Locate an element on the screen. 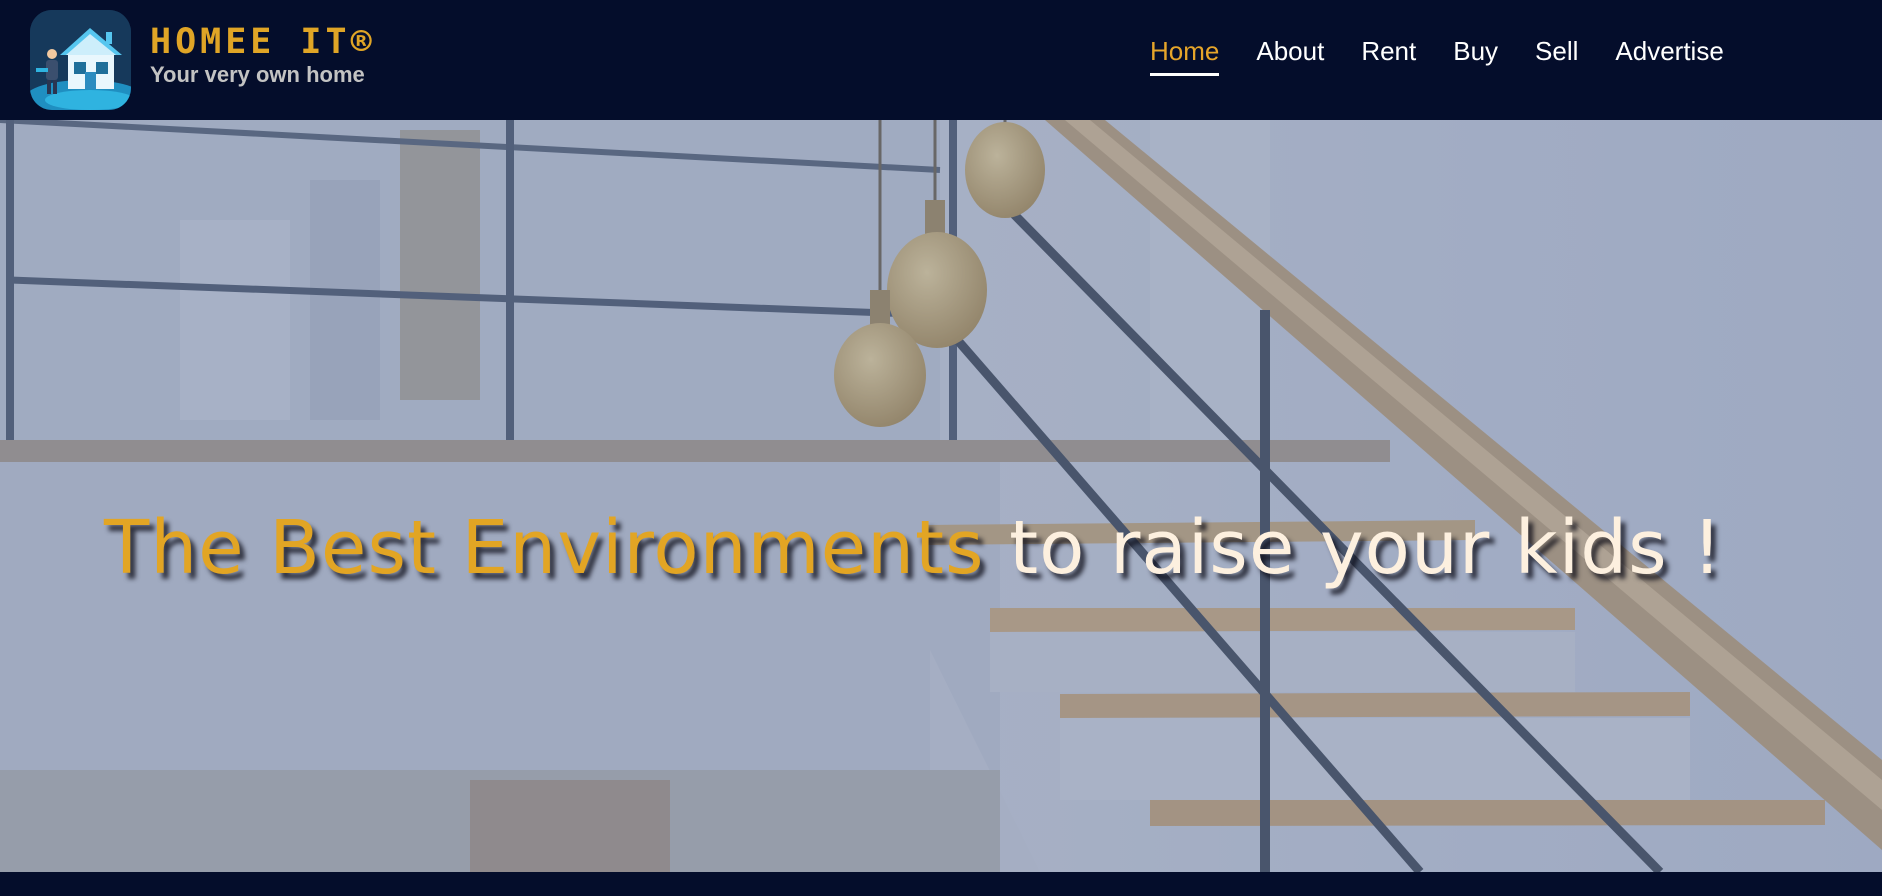 This screenshot has height=896, width=1882. nav-rent: Rent is located at coordinates (1388, 56).